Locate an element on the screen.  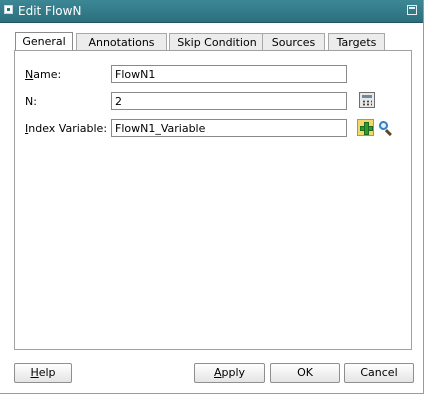
apply-mnemonic: A is located at coordinates (217, 372).